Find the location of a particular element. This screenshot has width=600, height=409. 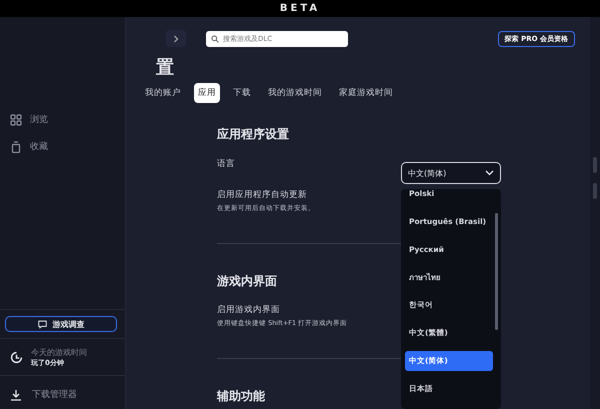

tab: 下载 is located at coordinates (242, 93).